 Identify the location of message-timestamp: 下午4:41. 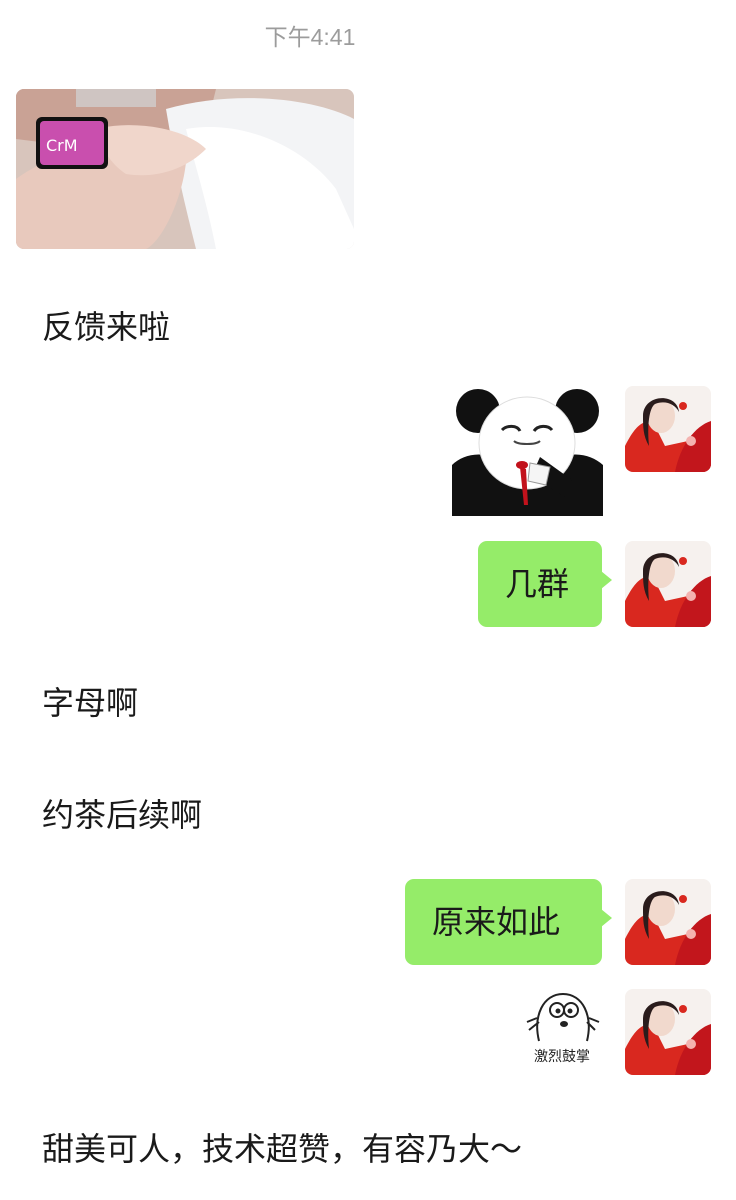
(310, 37).